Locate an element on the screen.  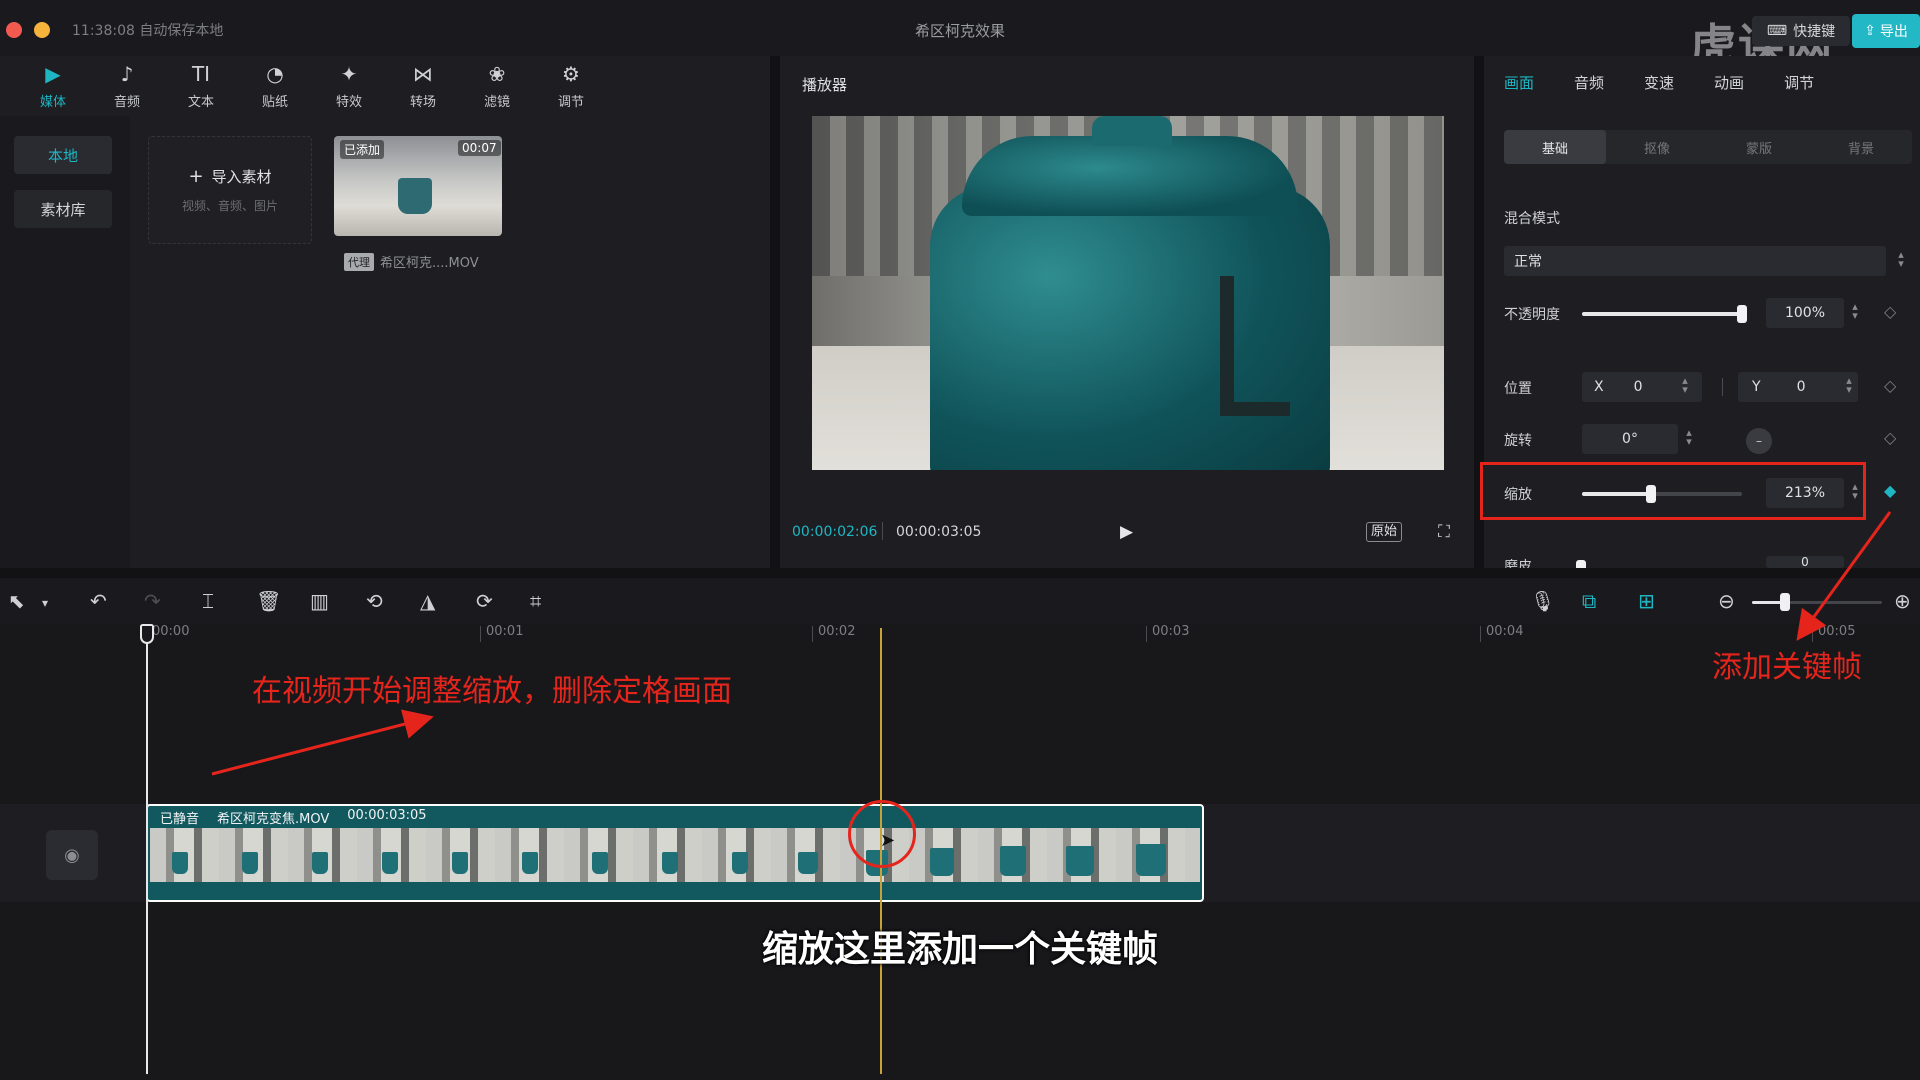
arrow-to-keyframe is located at coordinates (1844, 576).